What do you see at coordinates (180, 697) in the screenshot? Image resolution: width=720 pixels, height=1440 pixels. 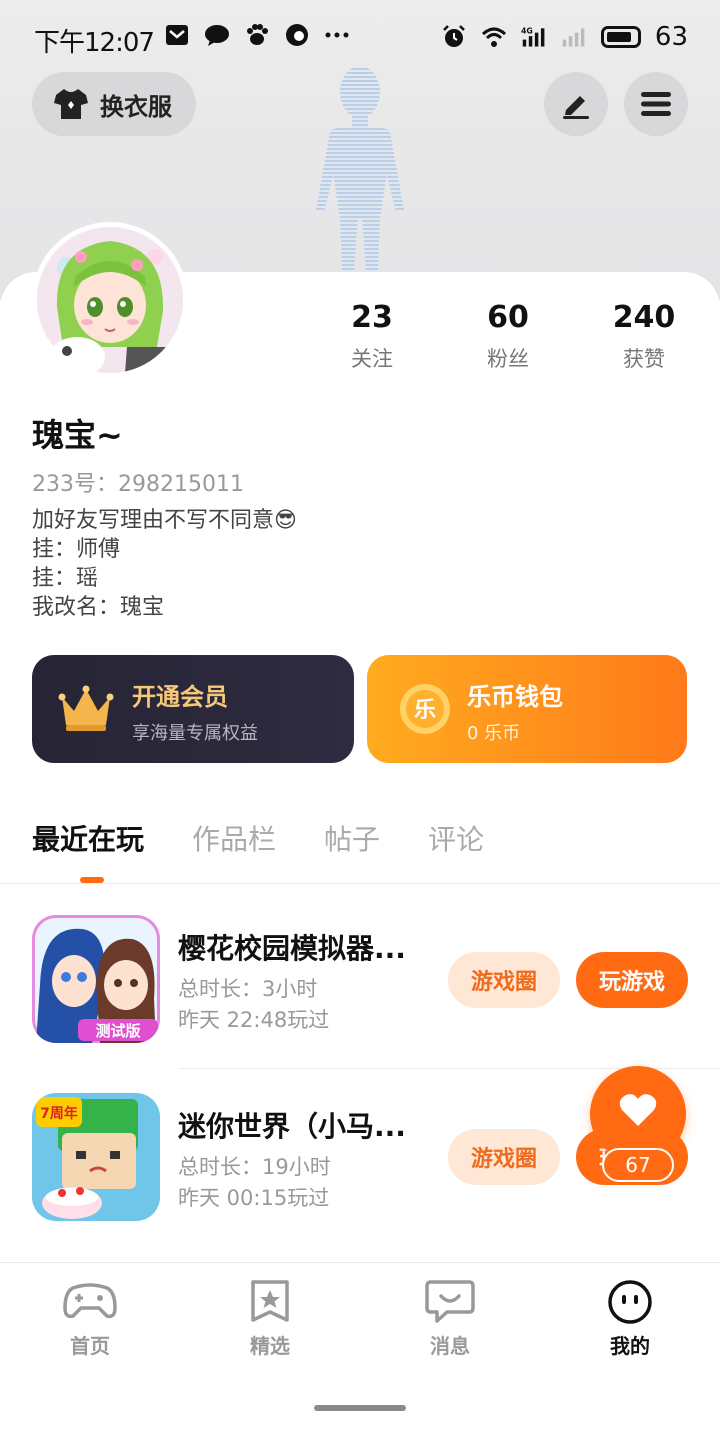 I see `vip-title: 开通会员` at bounding box center [180, 697].